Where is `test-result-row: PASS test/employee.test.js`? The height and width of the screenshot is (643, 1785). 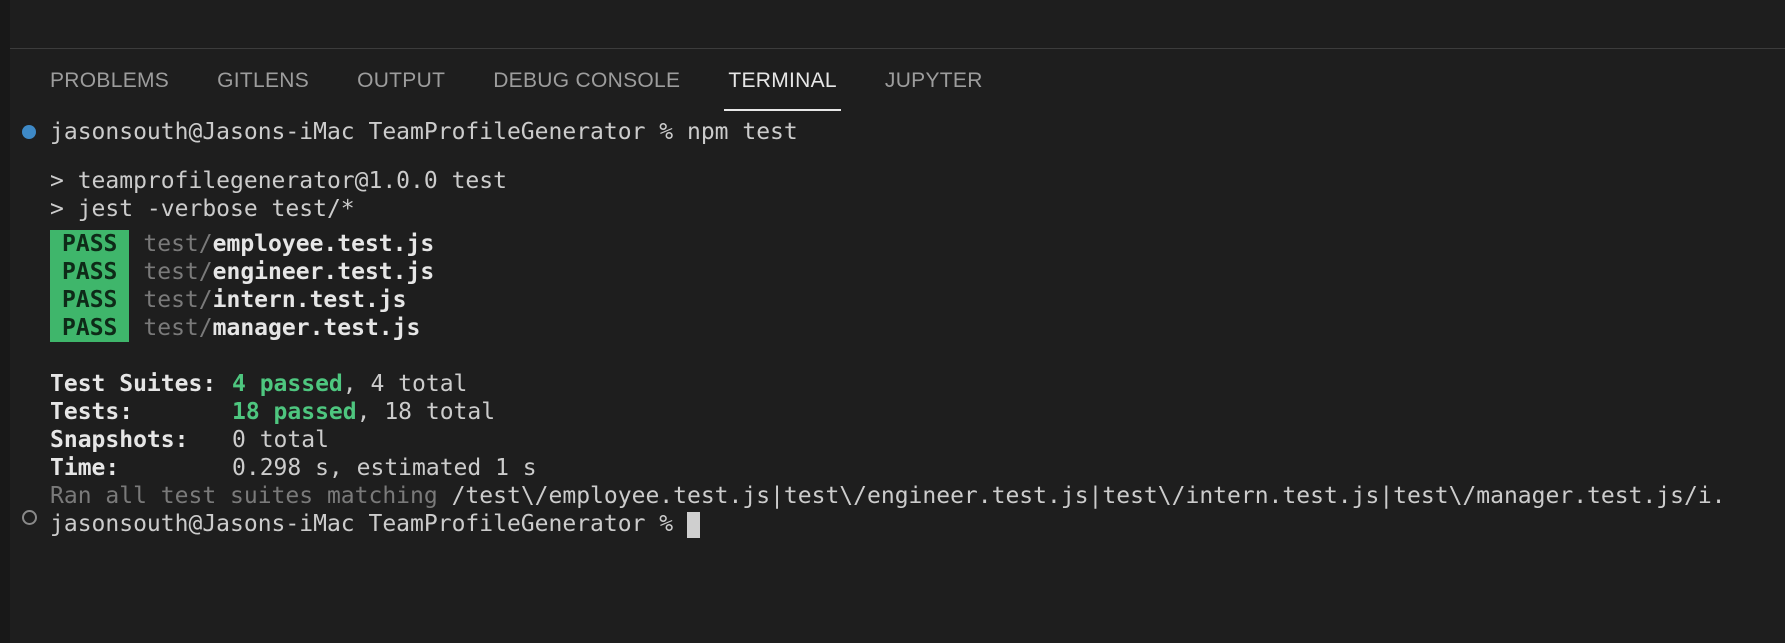
test-result-row: PASS test/employee.test.js is located at coordinates (242, 244).